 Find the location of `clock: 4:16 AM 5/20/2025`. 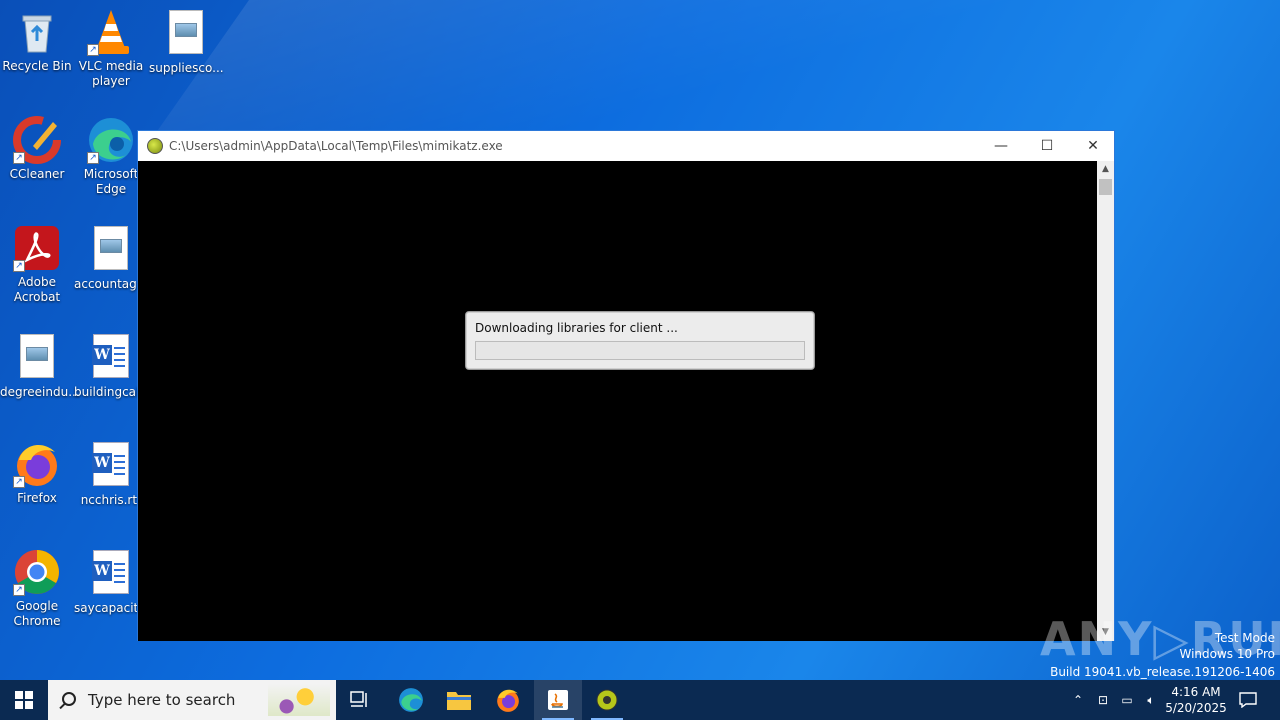

clock: 4:16 AM 5/20/2025 is located at coordinates (1196, 700).